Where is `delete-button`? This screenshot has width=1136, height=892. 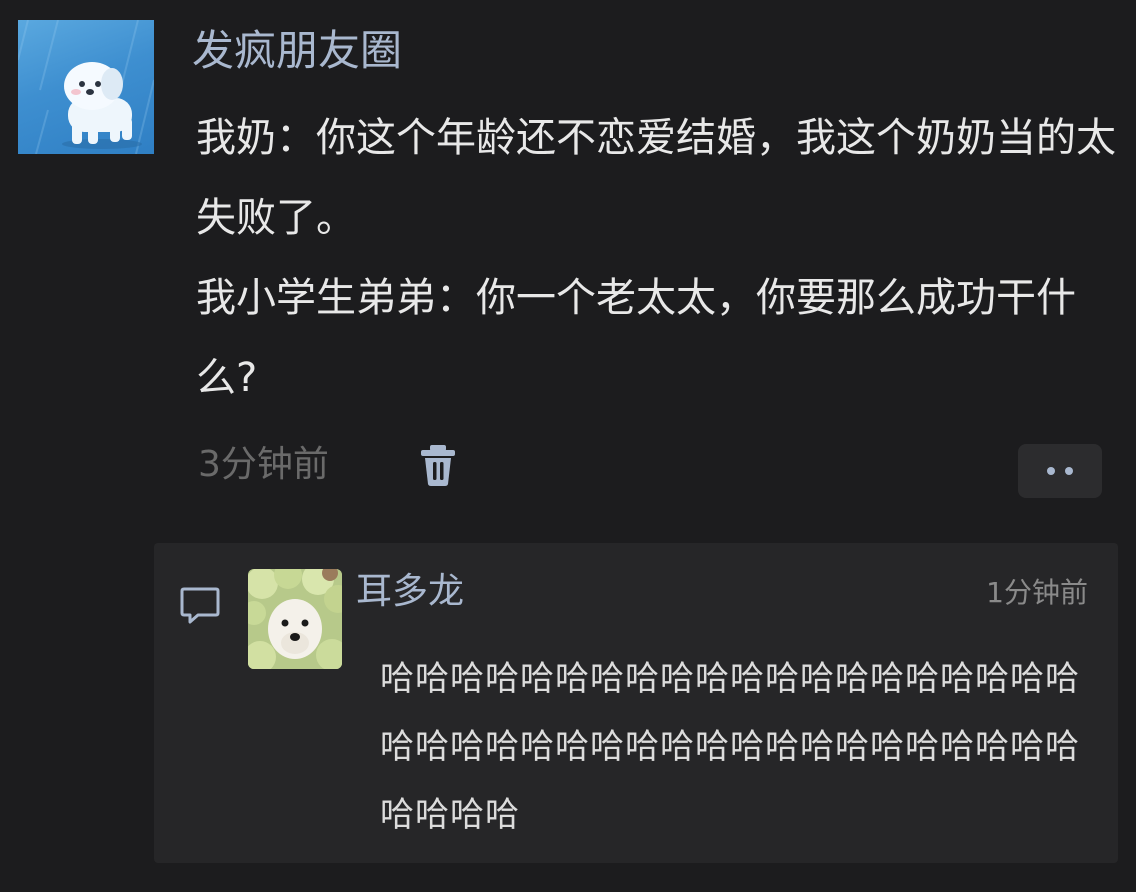 delete-button is located at coordinates (438, 465).